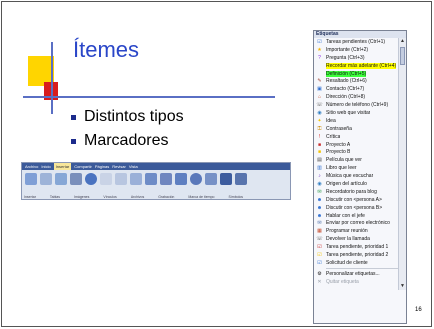 This screenshot has height=329, width=434. Describe the element at coordinates (360, 113) in the screenshot. I see `menu-item: ◉ Sitio web que visitar` at that location.